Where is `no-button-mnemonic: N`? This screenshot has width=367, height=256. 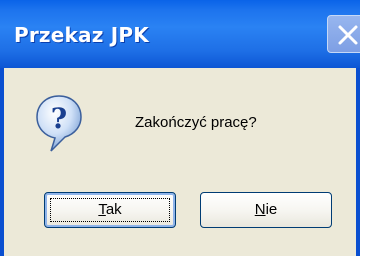 no-button-mnemonic: N is located at coordinates (260, 209).